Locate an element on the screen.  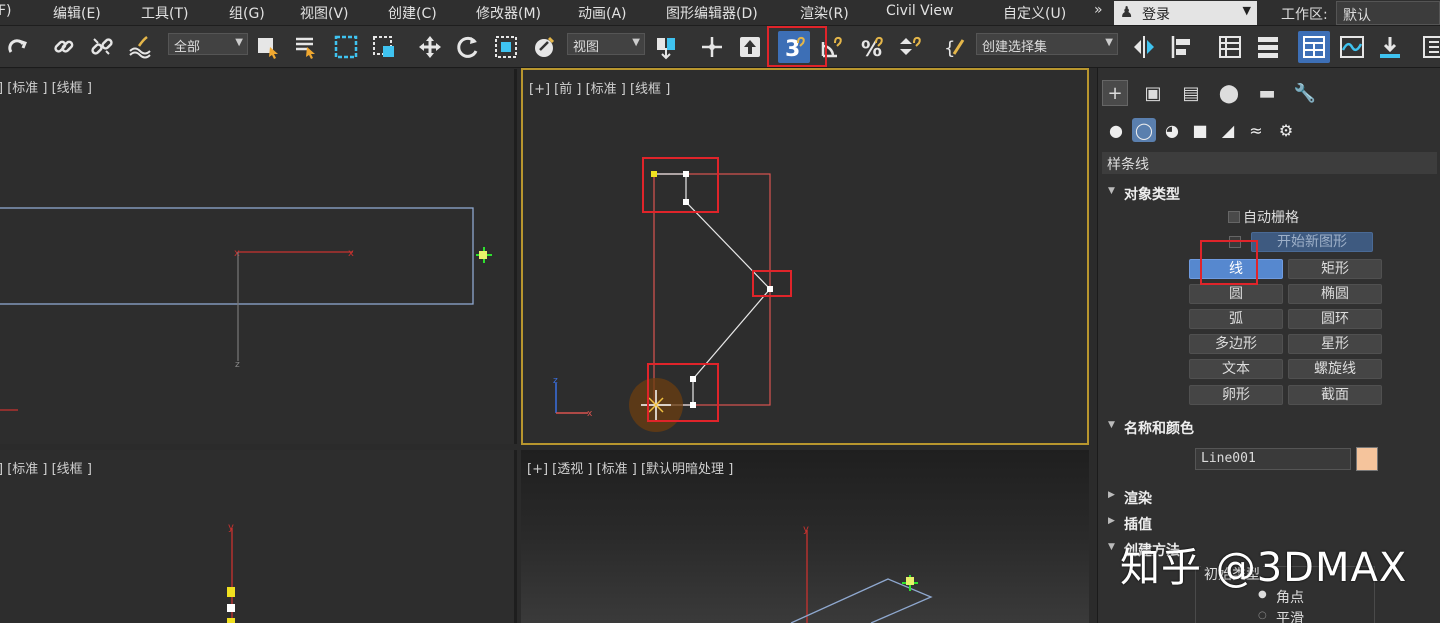
modify-tab-icon: ▣ is located at coordinates (1153, 93).